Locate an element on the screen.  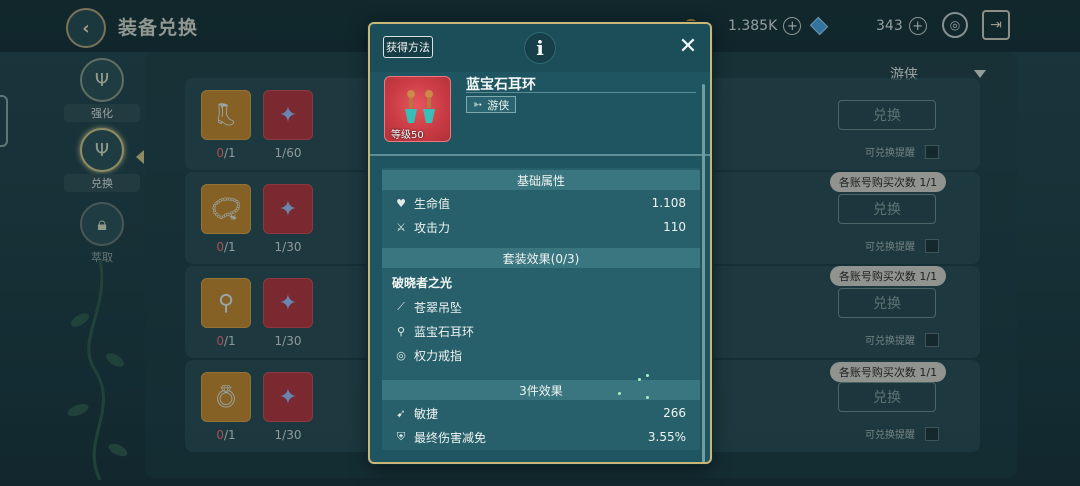
pendant-icon: ⟋ is located at coordinates (401, 306).